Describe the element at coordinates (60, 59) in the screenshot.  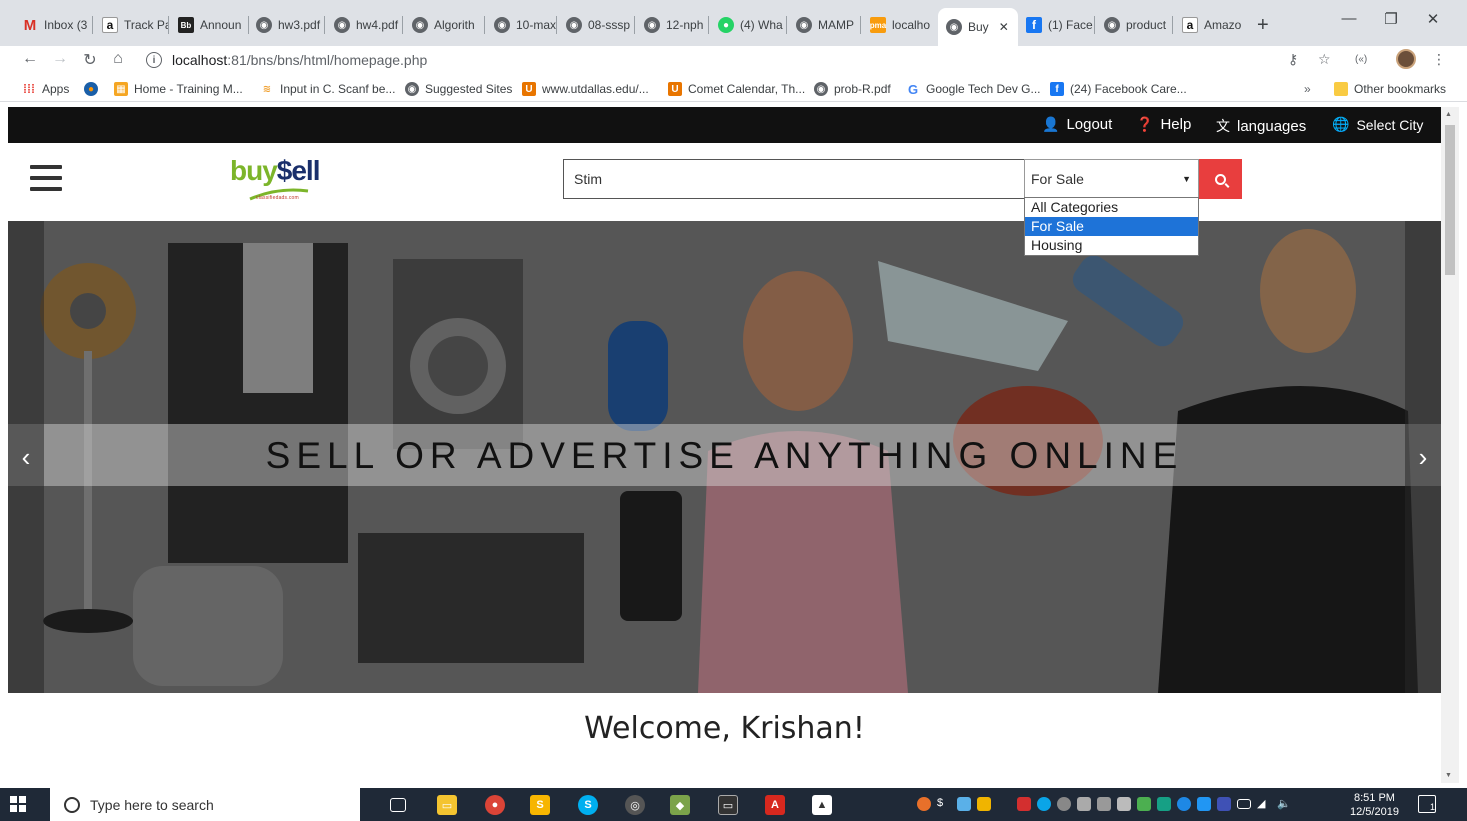
I see `forward-arrow-icon: →` at that location.